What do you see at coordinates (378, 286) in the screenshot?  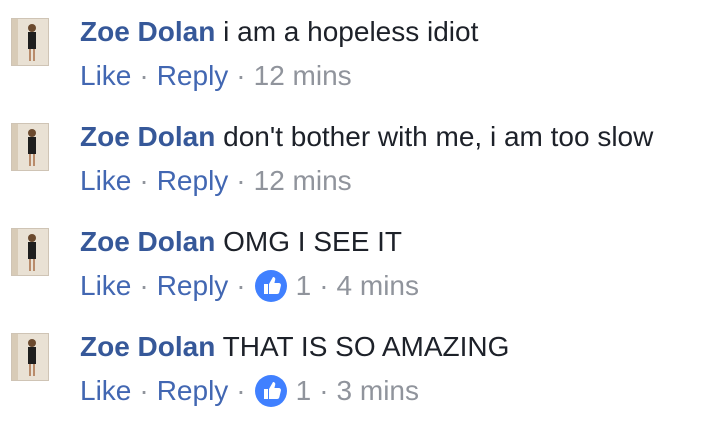 I see `comment-timestamp: 4 mins` at bounding box center [378, 286].